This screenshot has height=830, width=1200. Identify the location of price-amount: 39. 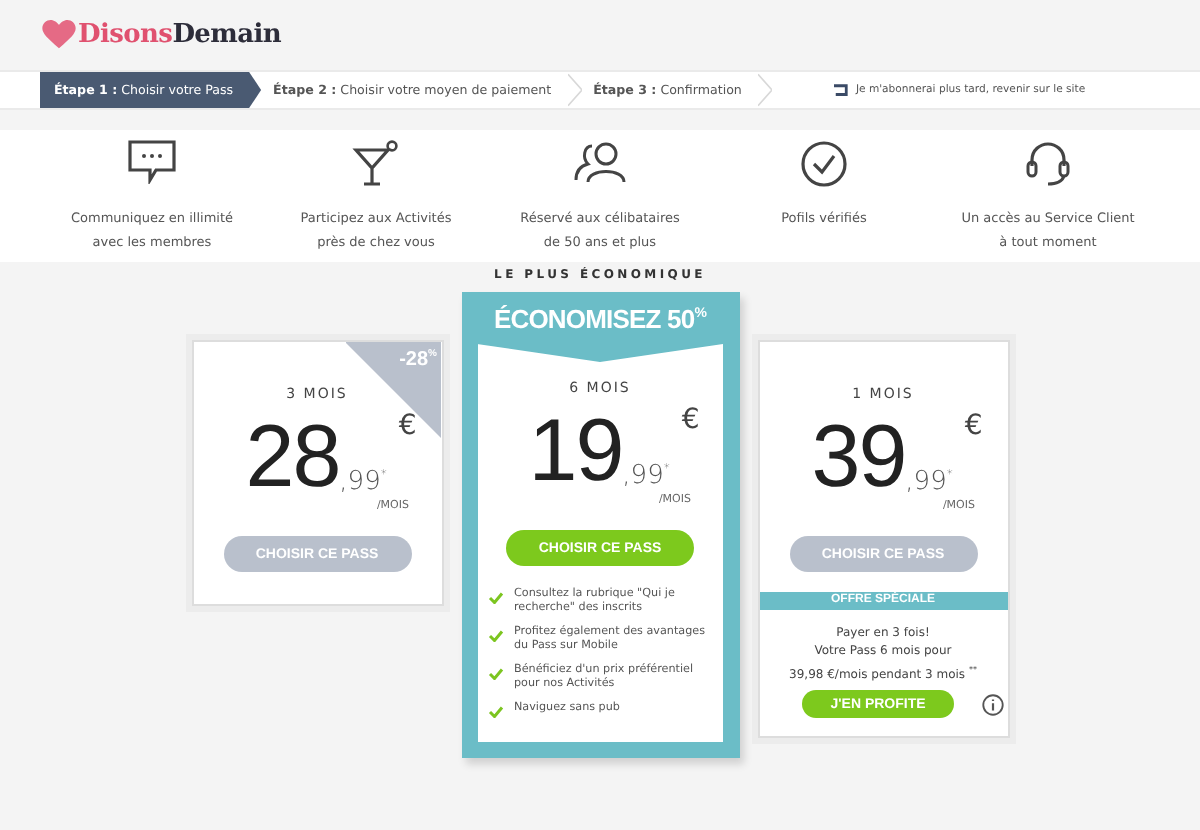
(858, 458).